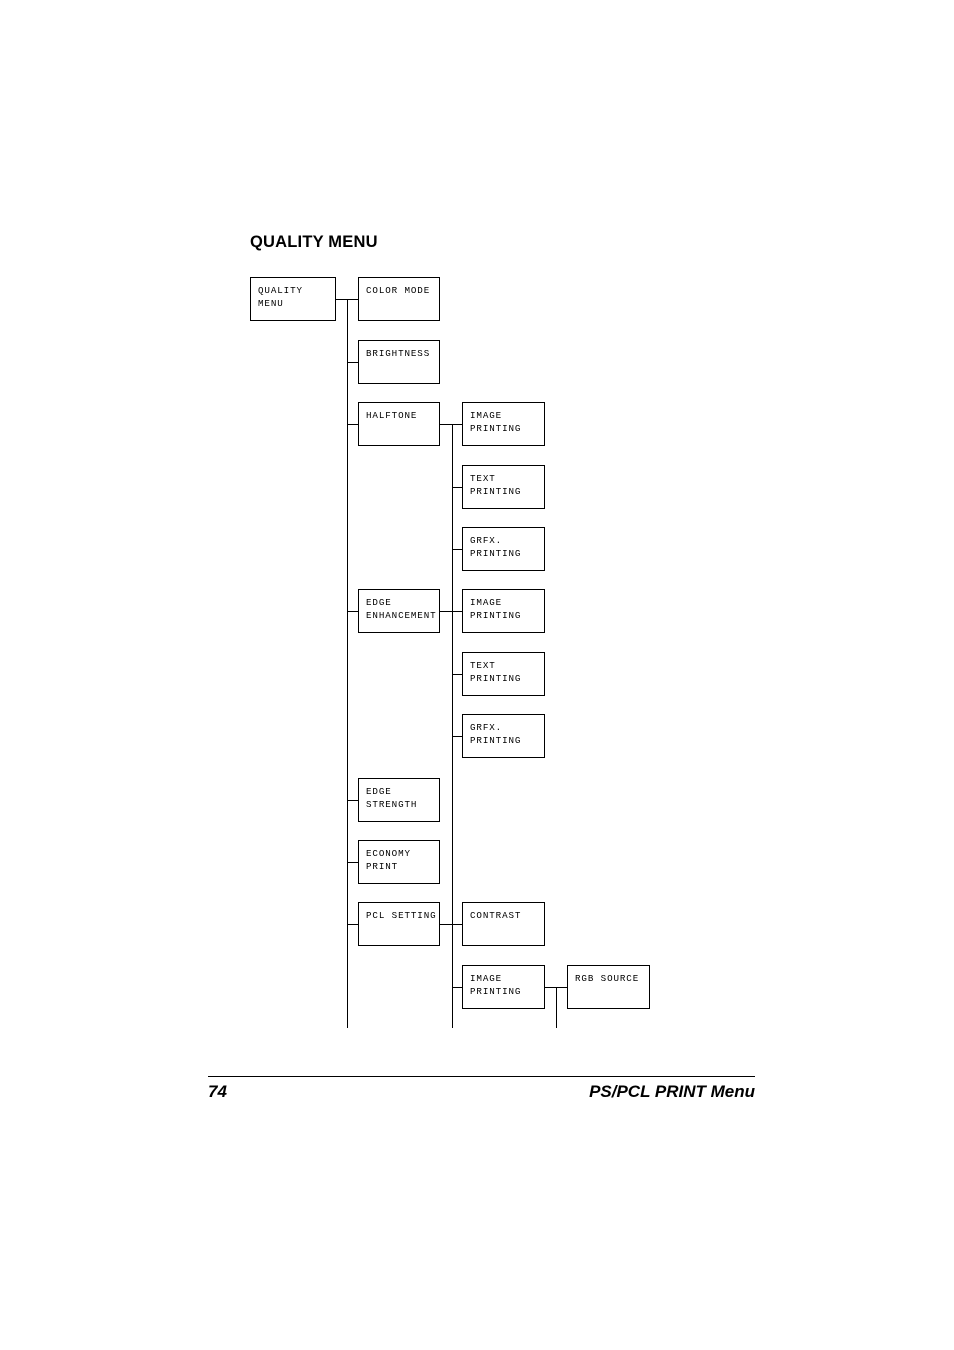  I want to click on menu-node-pcl_setting: PCL SETTING, so click(399, 924).